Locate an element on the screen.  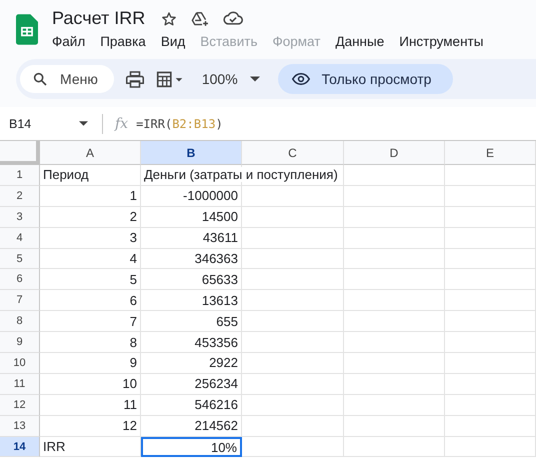
column-header: B is located at coordinates (191, 153).